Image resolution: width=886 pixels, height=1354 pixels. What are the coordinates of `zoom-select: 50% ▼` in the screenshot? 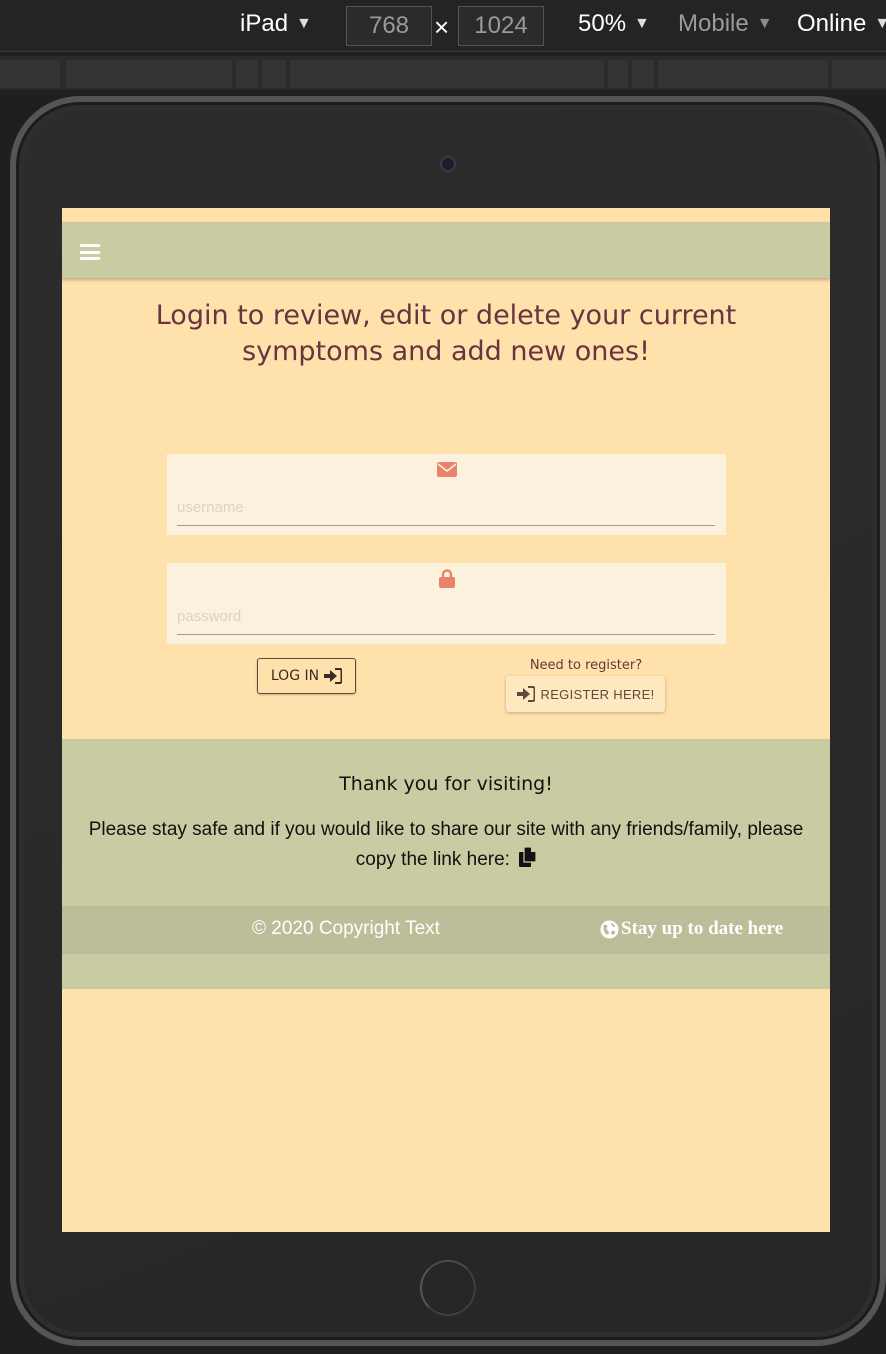 It's located at (614, 24).